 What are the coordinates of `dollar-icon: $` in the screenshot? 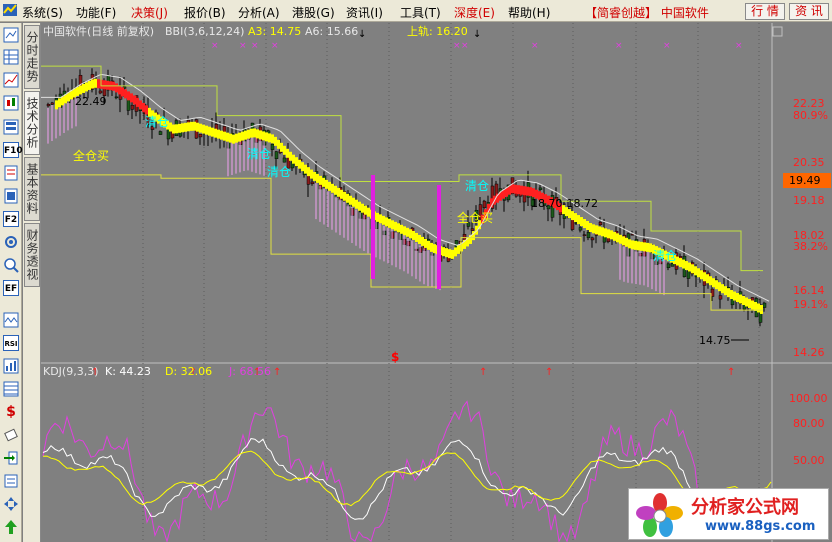 It's located at (11, 412).